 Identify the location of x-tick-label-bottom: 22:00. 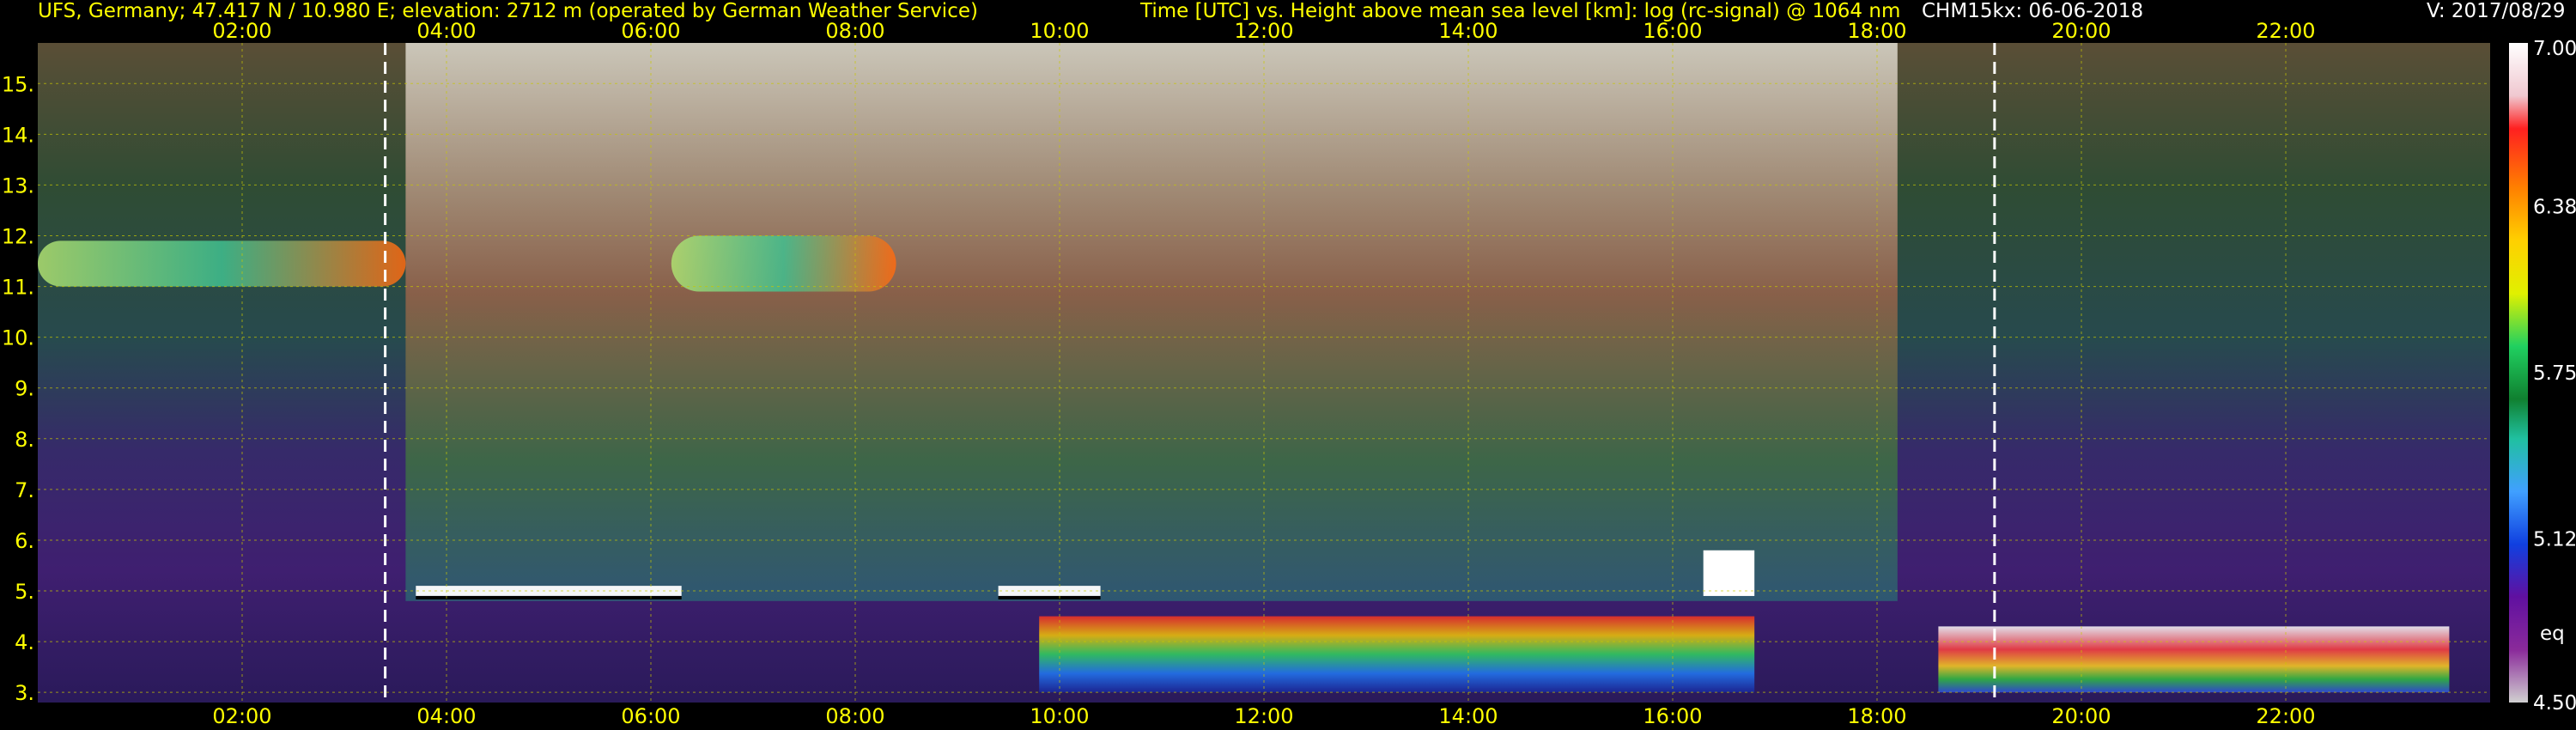
(2285, 716).